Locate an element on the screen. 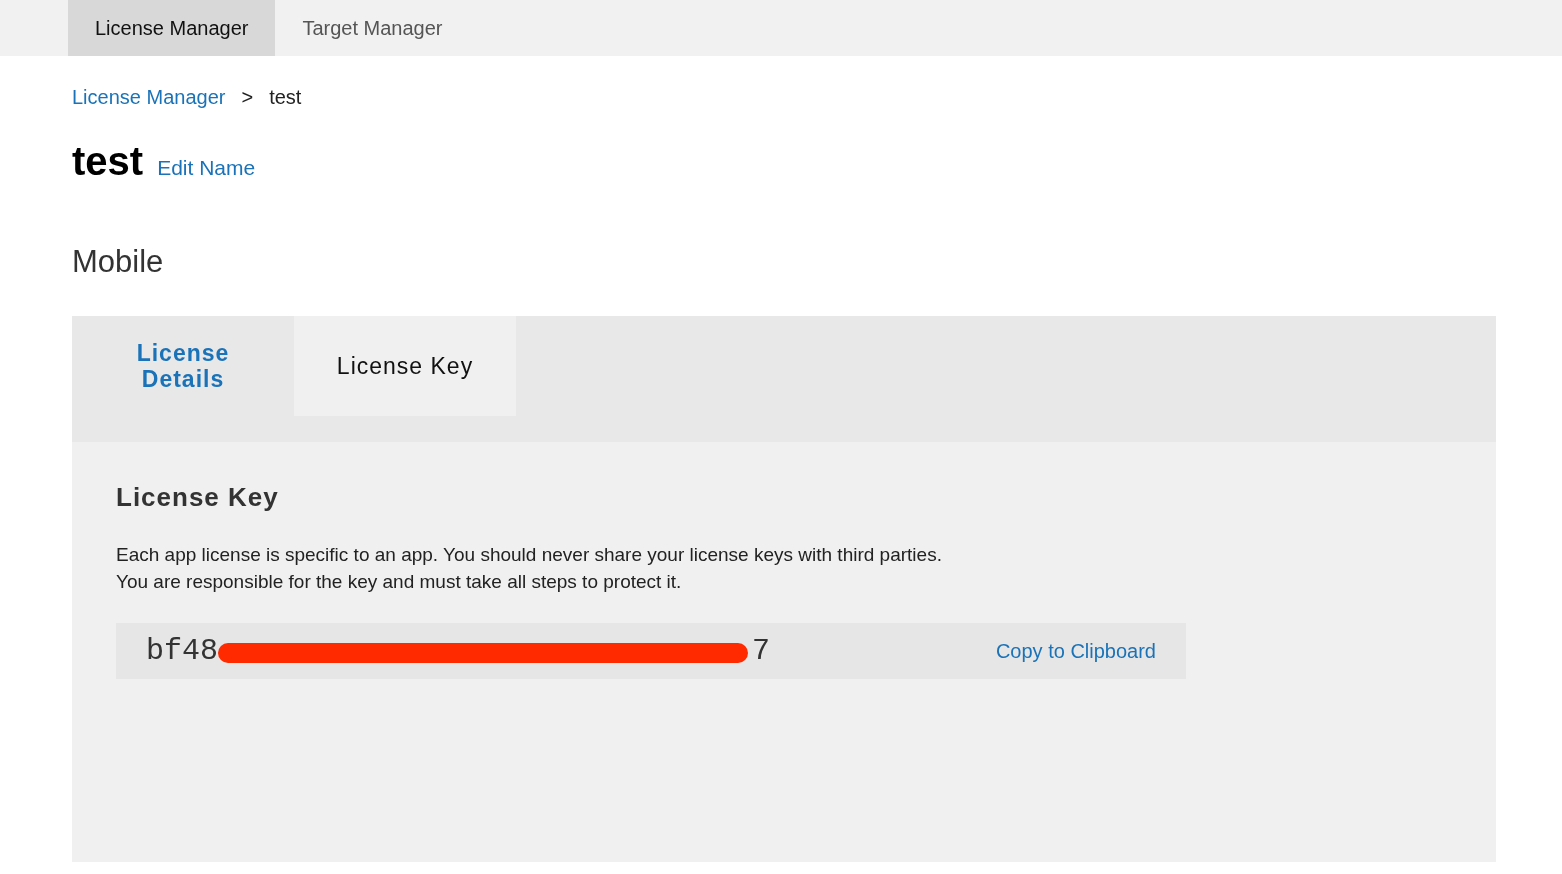  breadcrumb-link: License Manager is located at coordinates (149, 97).